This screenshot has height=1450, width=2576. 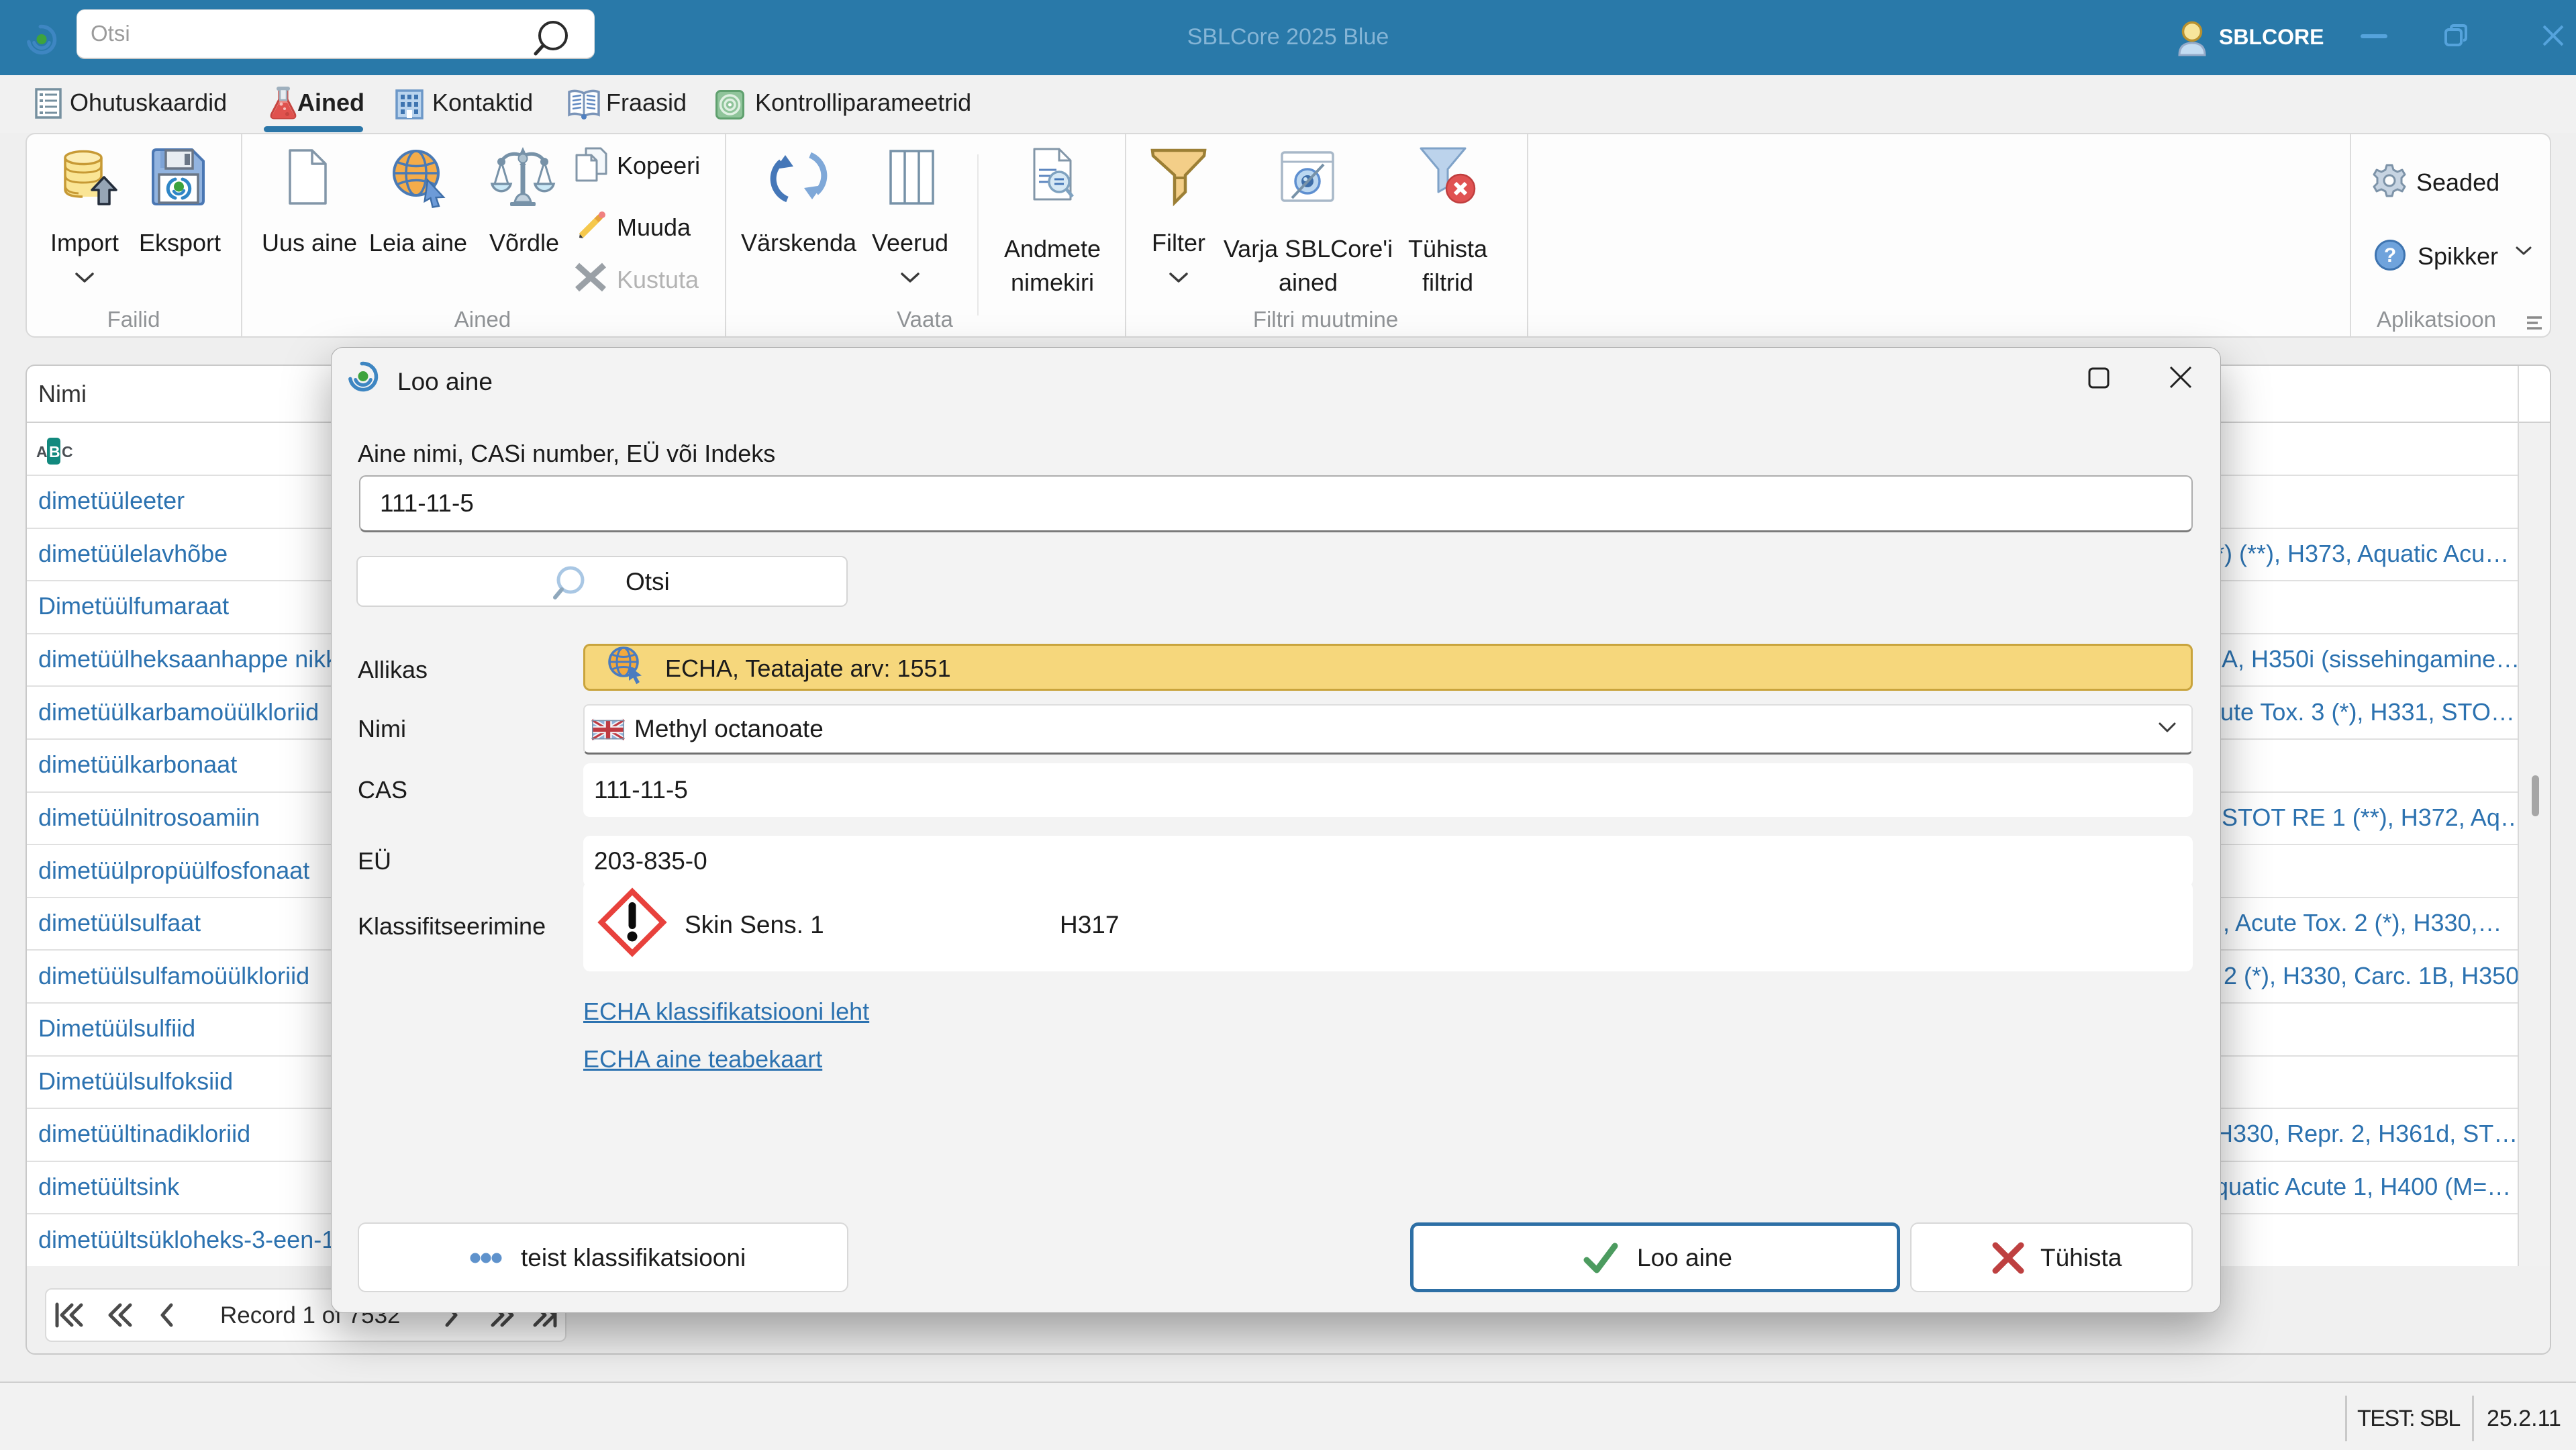 I want to click on svg-text: A, so click(x=42, y=452).